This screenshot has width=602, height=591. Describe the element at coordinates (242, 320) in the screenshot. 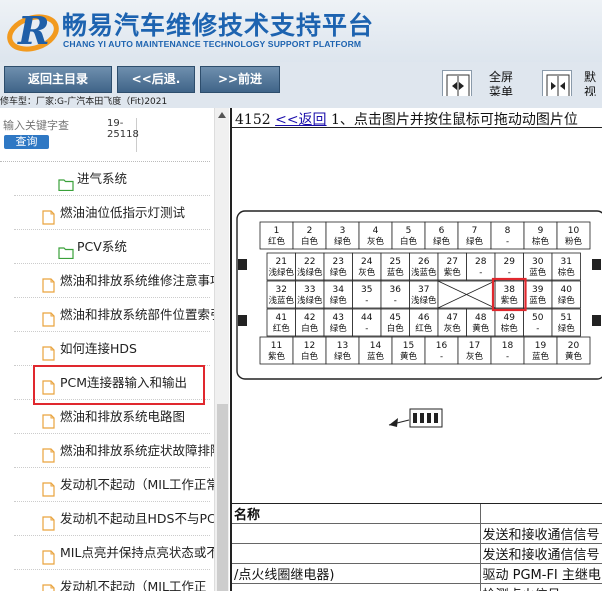

I see `latch-left-bottom` at that location.